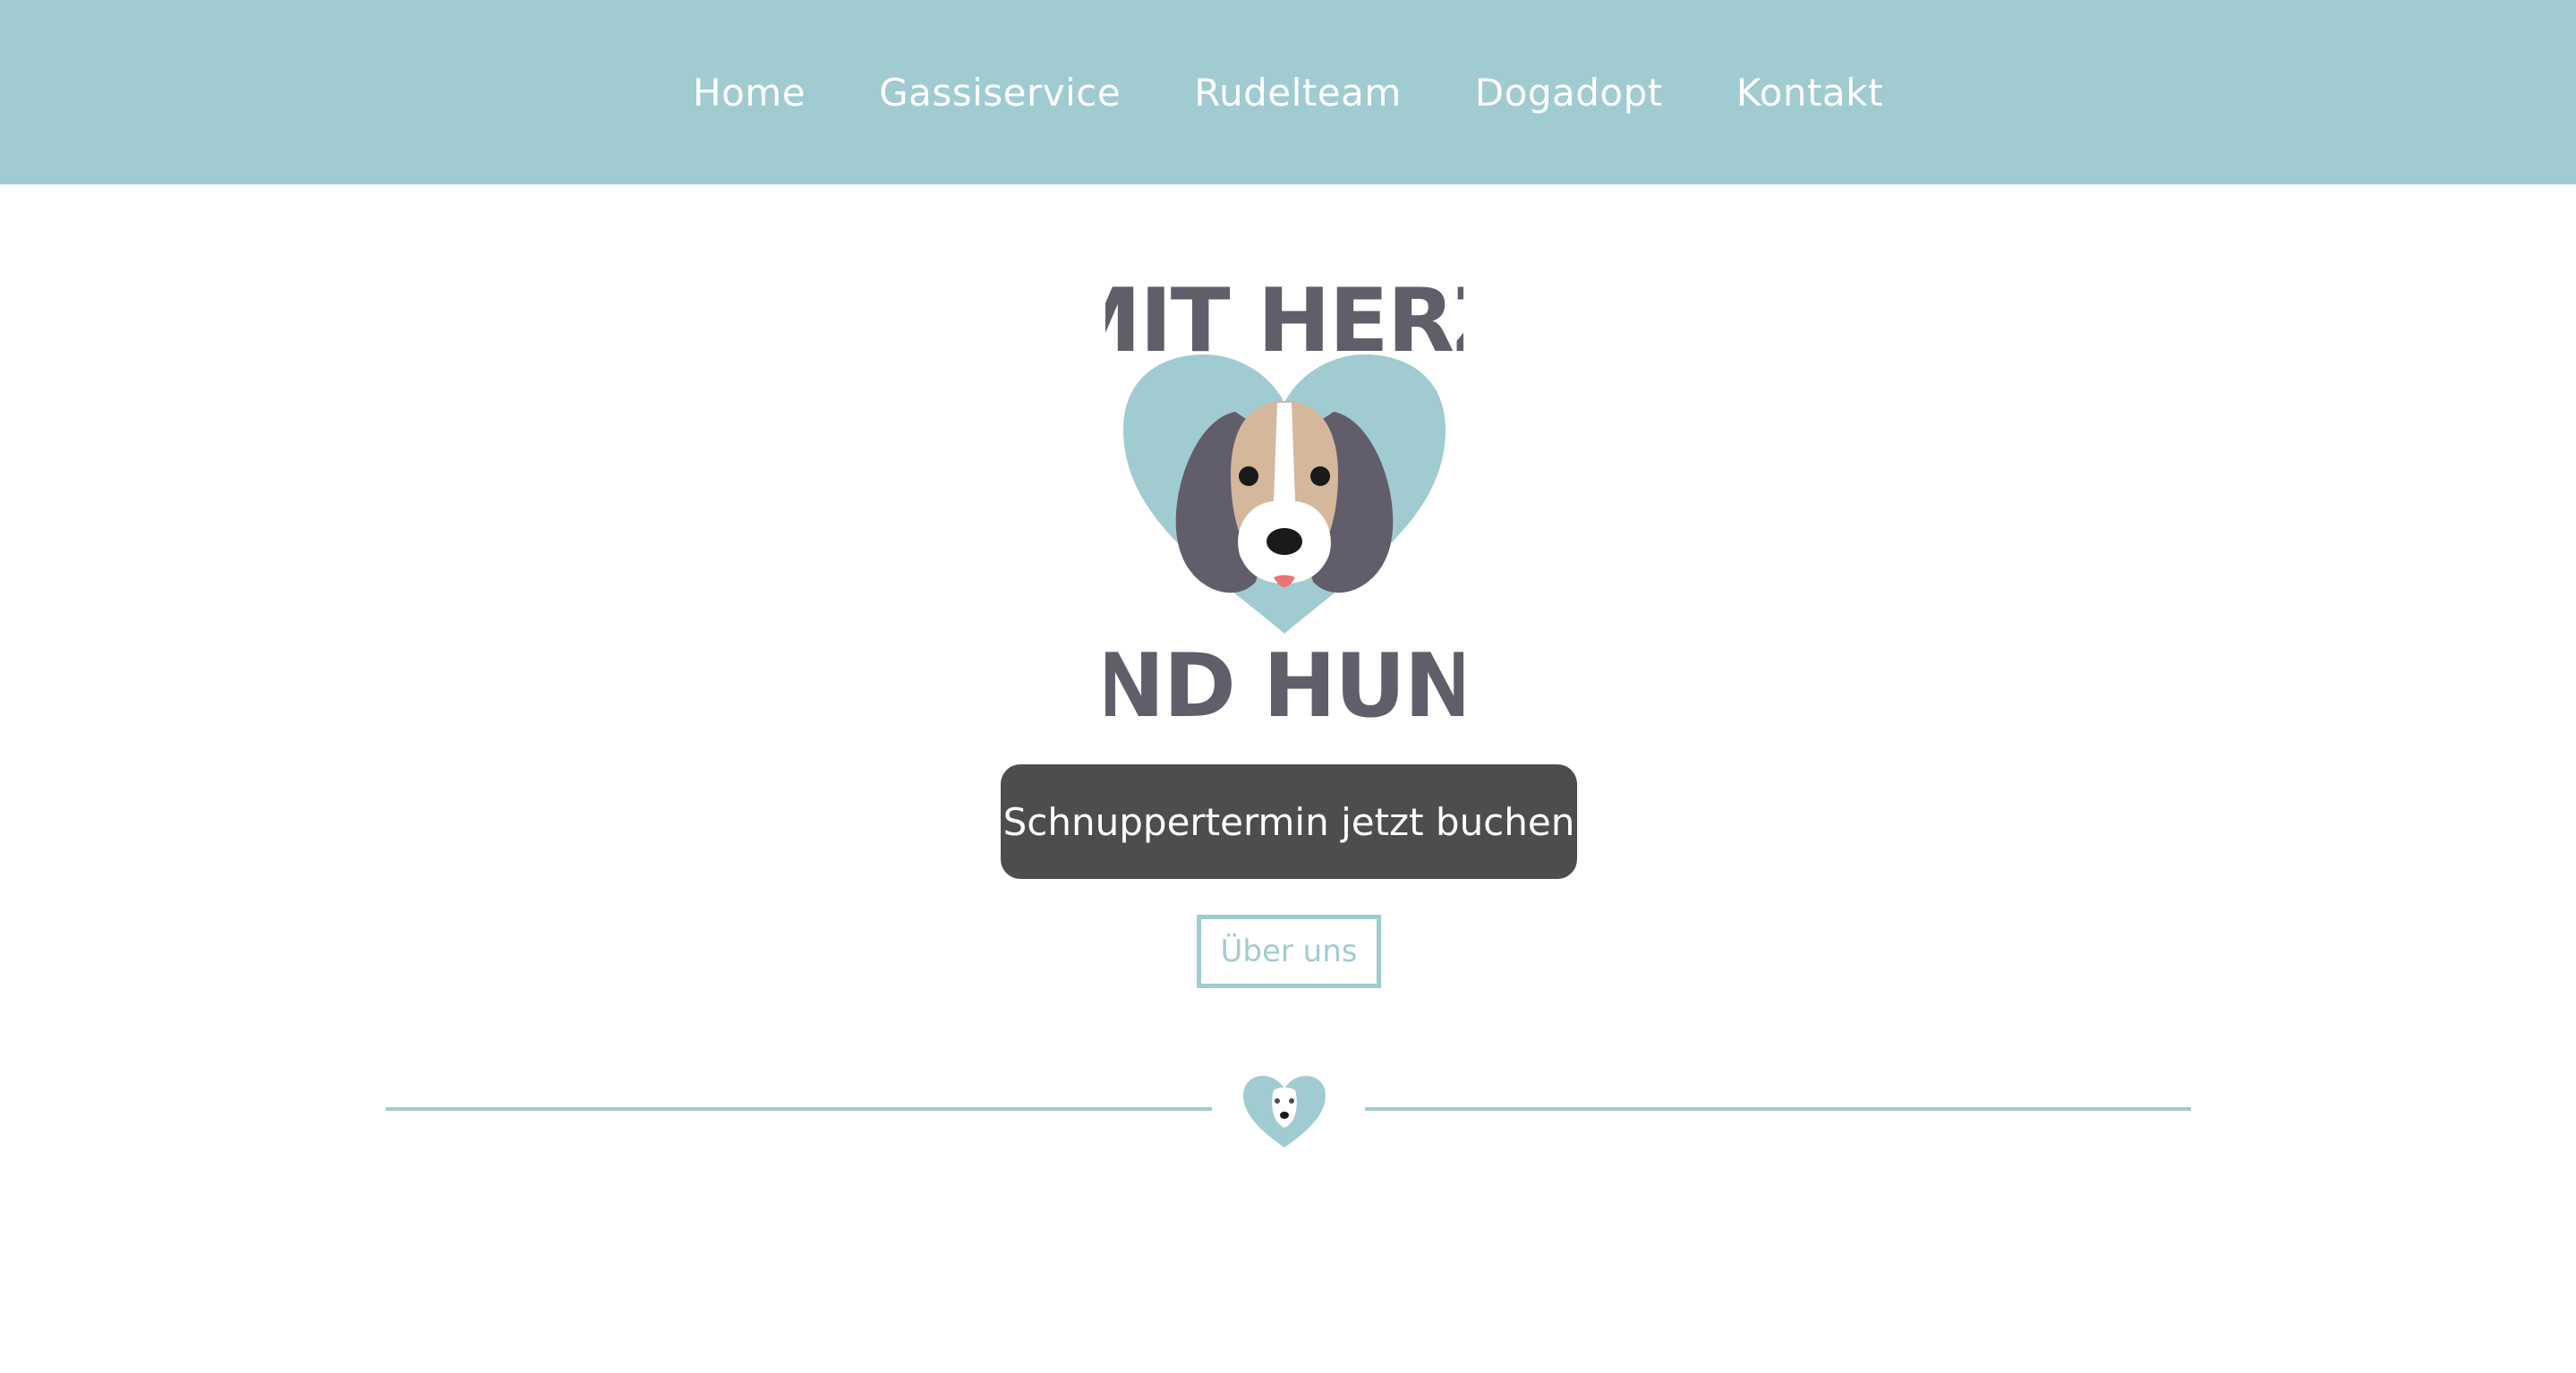  Describe the element at coordinates (1809, 93) in the screenshot. I see `nav-item-kontakt: Kontakt` at that location.